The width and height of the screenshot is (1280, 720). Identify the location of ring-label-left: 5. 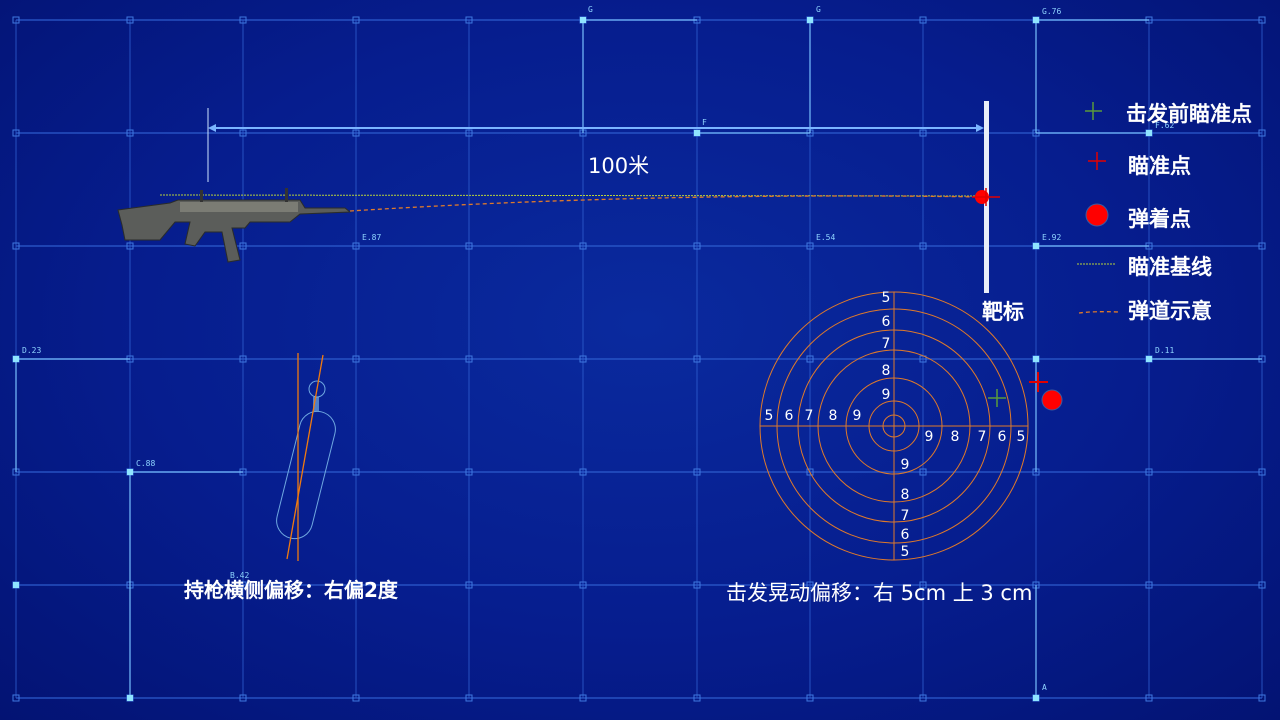
(769, 416).